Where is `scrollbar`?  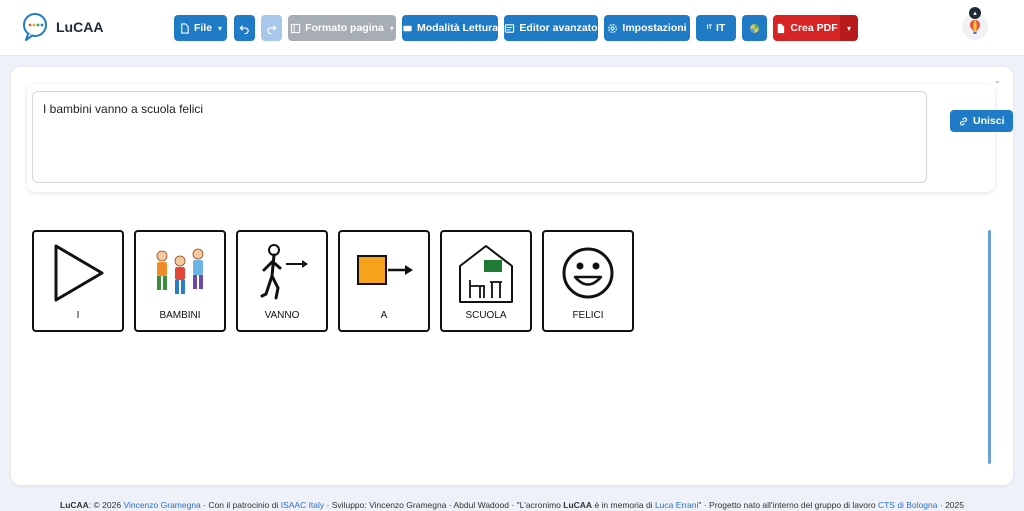
scrollbar is located at coordinates (989, 347).